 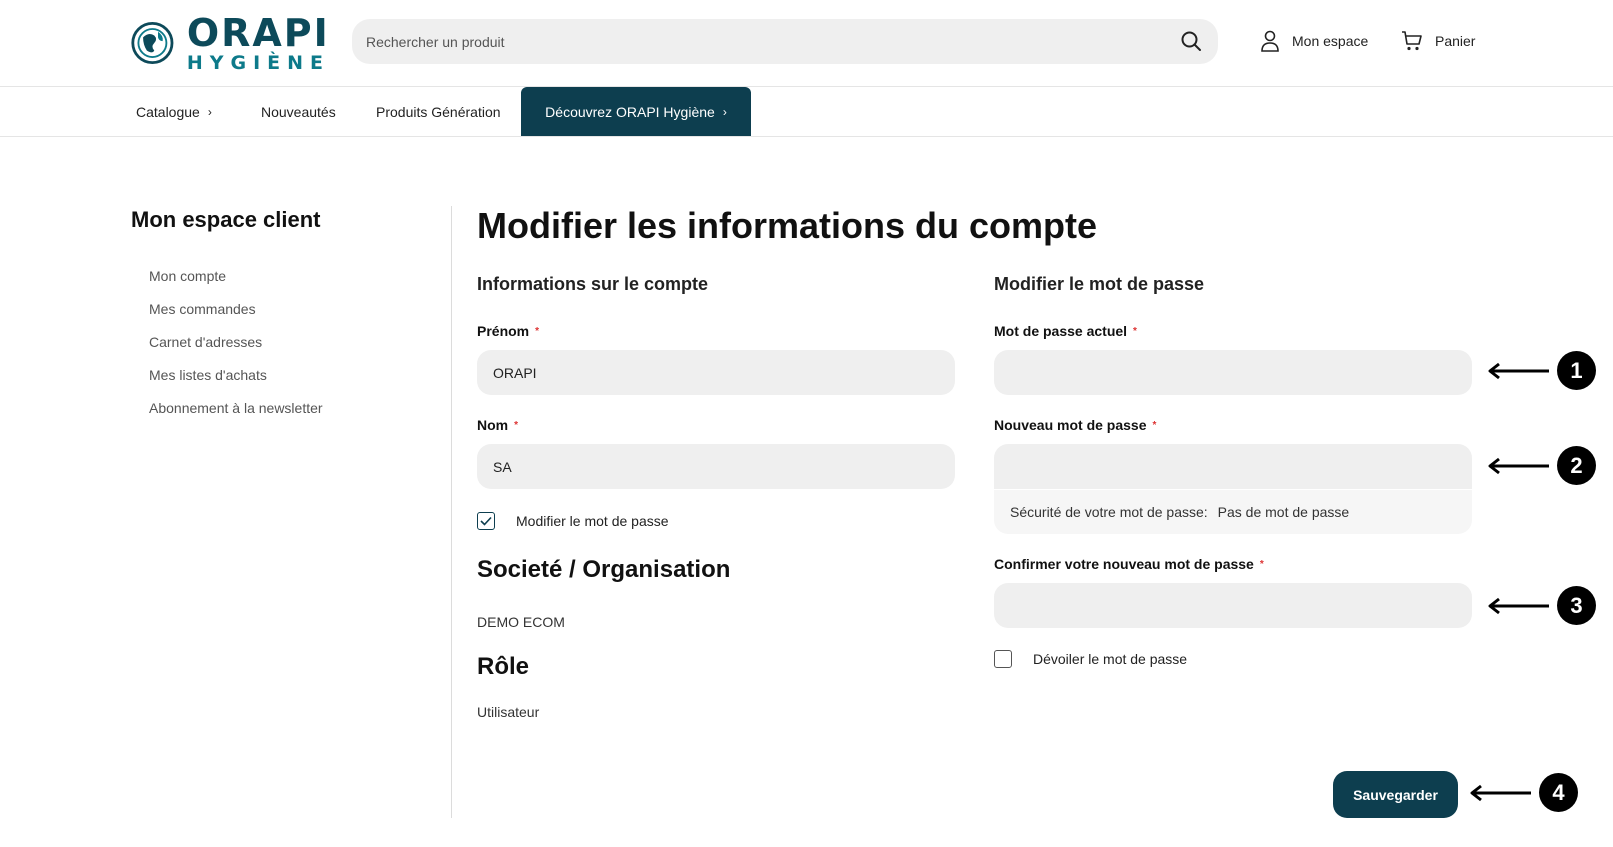 What do you see at coordinates (1455, 41) in the screenshot?
I see `cart-label: Panier` at bounding box center [1455, 41].